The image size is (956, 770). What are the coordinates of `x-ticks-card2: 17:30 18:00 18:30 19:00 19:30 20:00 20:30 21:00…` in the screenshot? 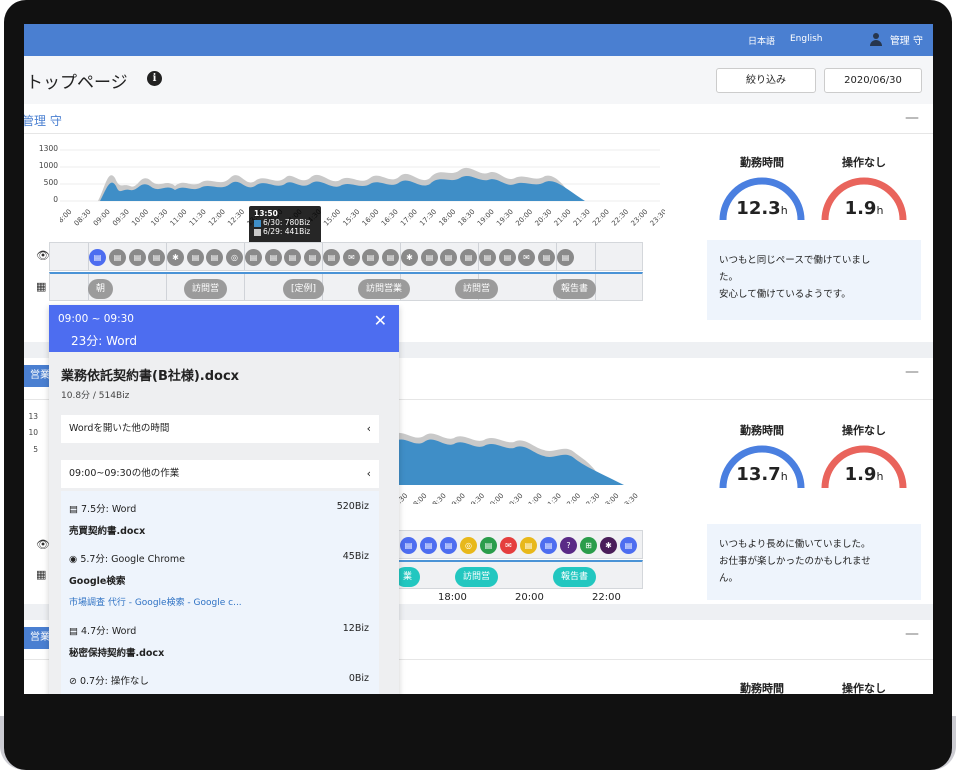 It's located at (517, 498).